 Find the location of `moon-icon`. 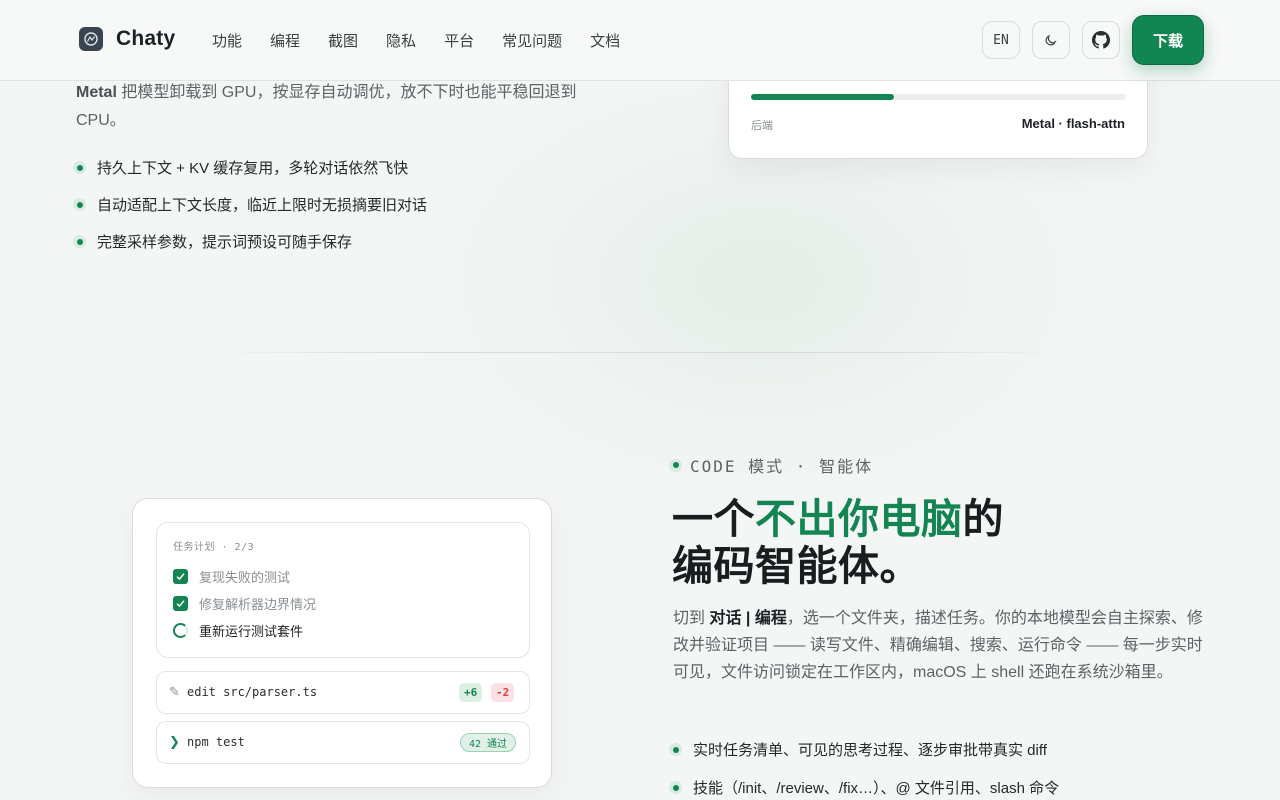

moon-icon is located at coordinates (1050, 40).